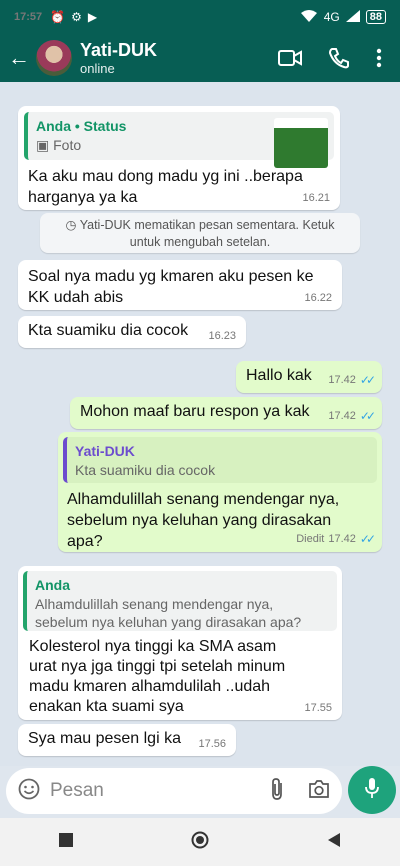 This screenshot has width=400, height=866. I want to click on message-time: 17.55, so click(318, 708).